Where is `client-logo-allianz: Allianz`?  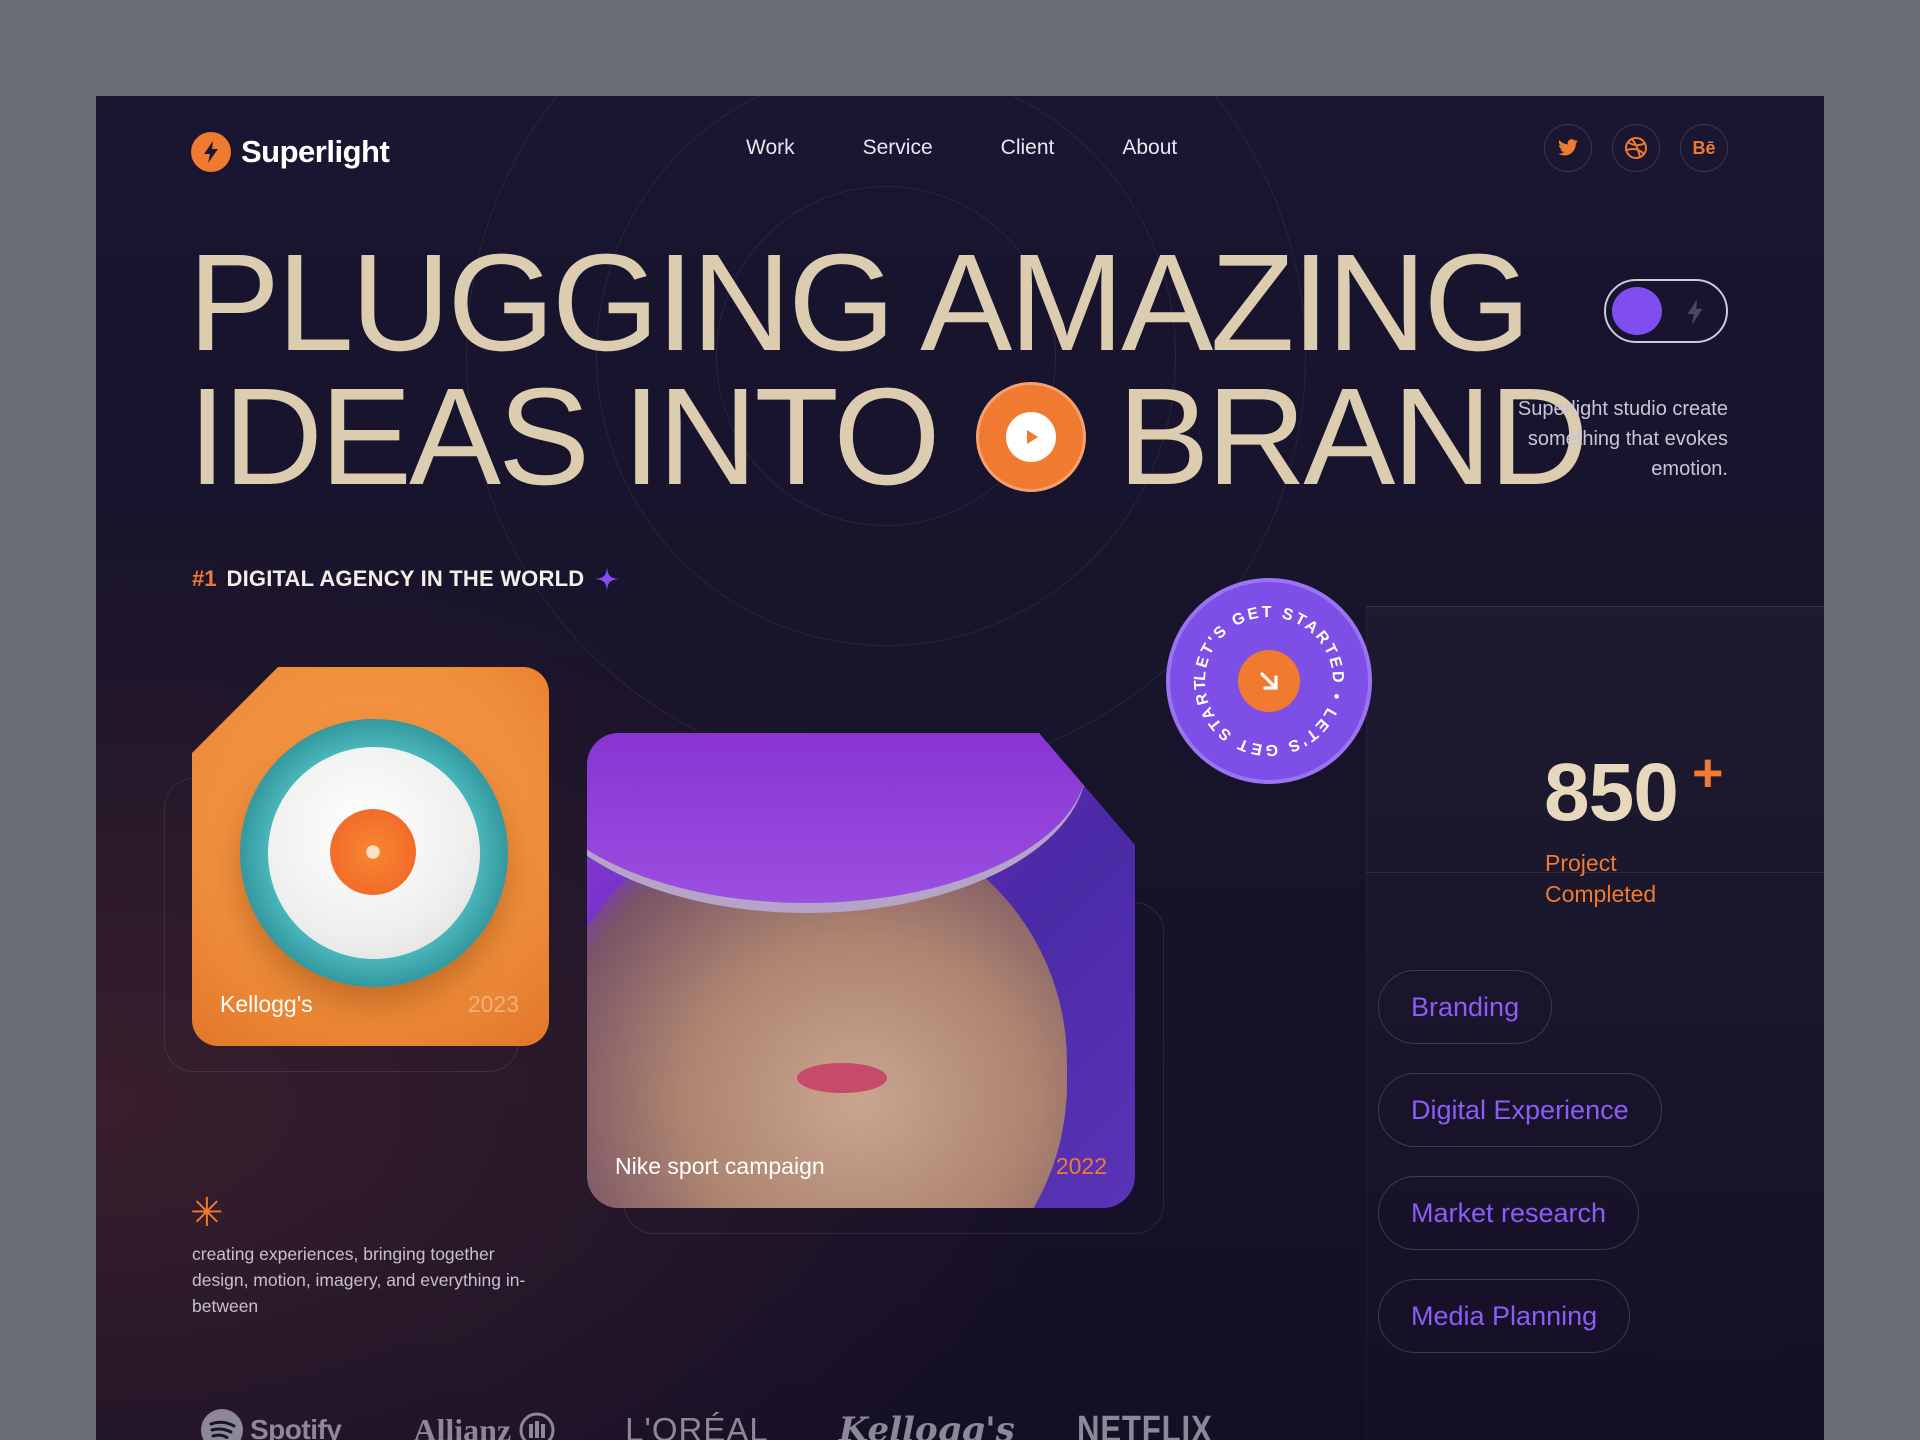 client-logo-allianz: Allianz is located at coordinates (484, 1426).